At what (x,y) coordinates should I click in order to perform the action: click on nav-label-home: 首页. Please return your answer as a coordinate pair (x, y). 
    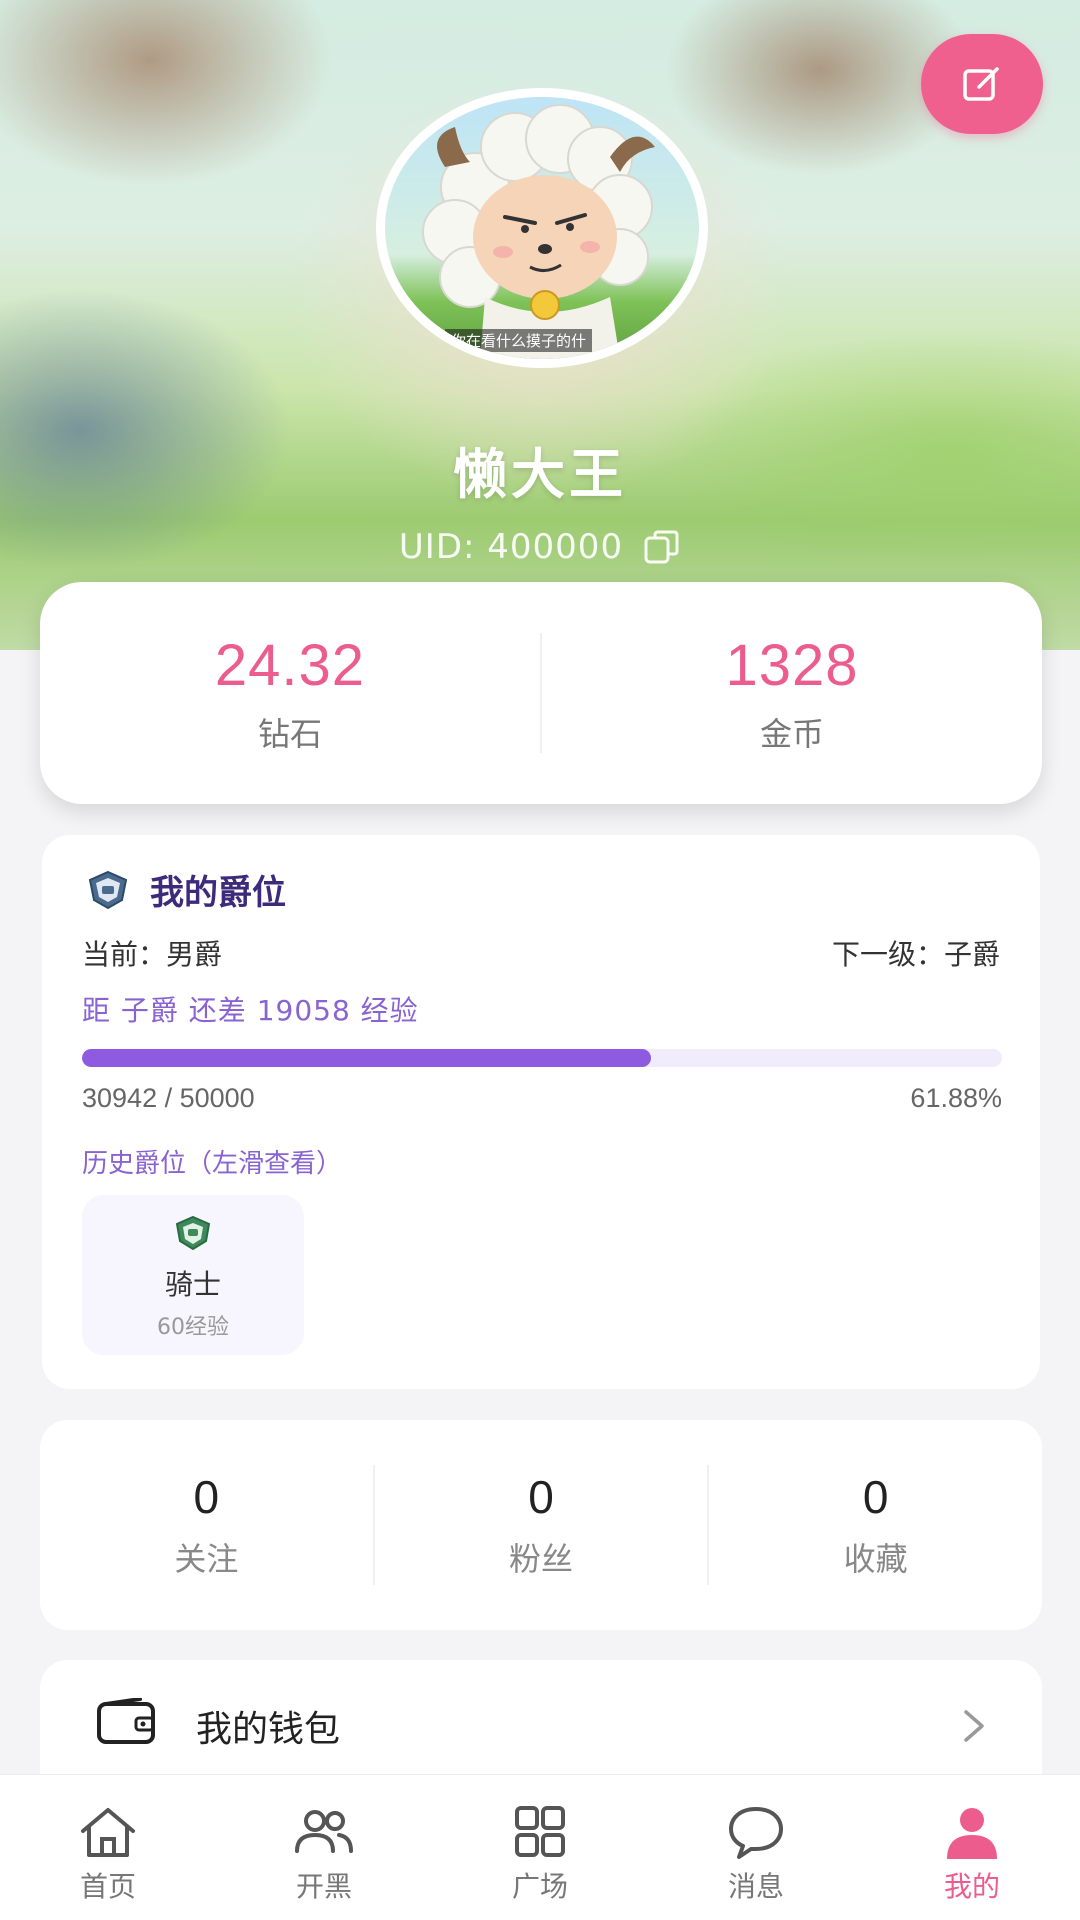
    Looking at the image, I should click on (107, 1886).